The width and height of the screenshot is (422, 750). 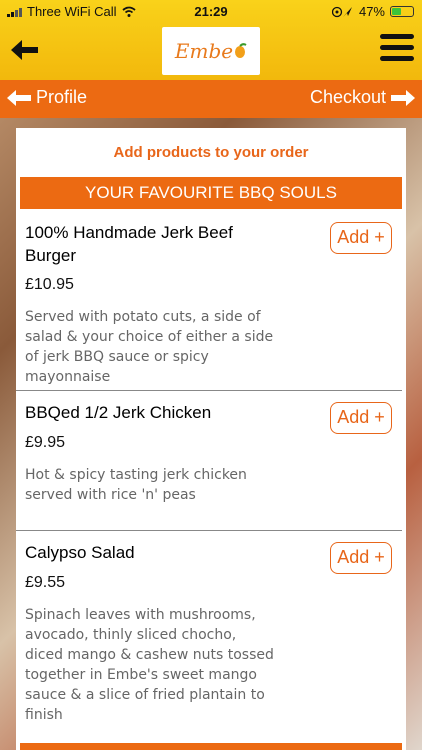 What do you see at coordinates (62, 97) in the screenshot?
I see `profile-label: Profile` at bounding box center [62, 97].